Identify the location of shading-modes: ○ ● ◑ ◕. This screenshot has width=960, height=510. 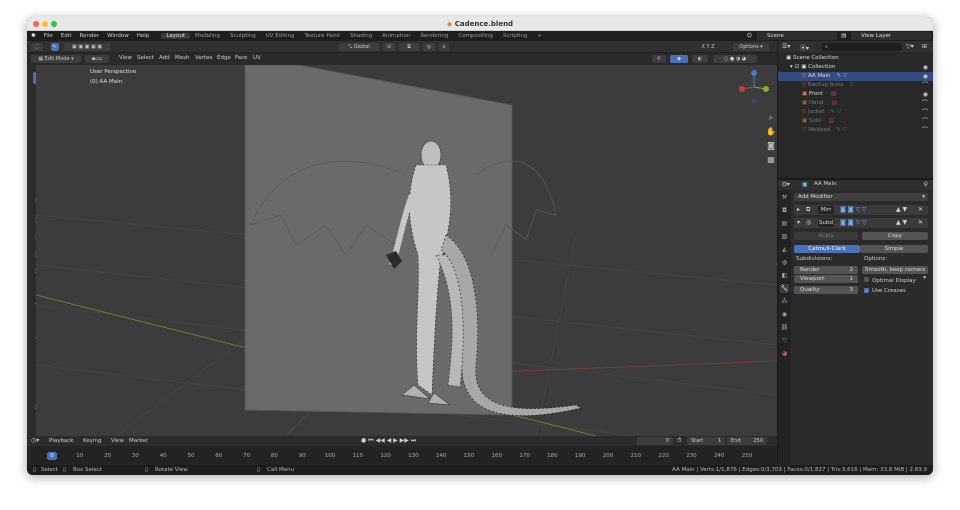
(735, 59).